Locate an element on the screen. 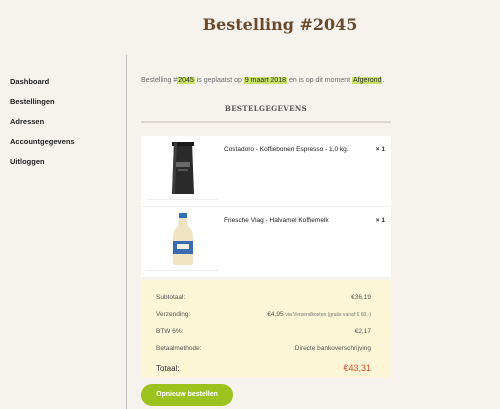 This screenshot has height=409, width=500. order-status-highlight: Afgerond is located at coordinates (367, 80).